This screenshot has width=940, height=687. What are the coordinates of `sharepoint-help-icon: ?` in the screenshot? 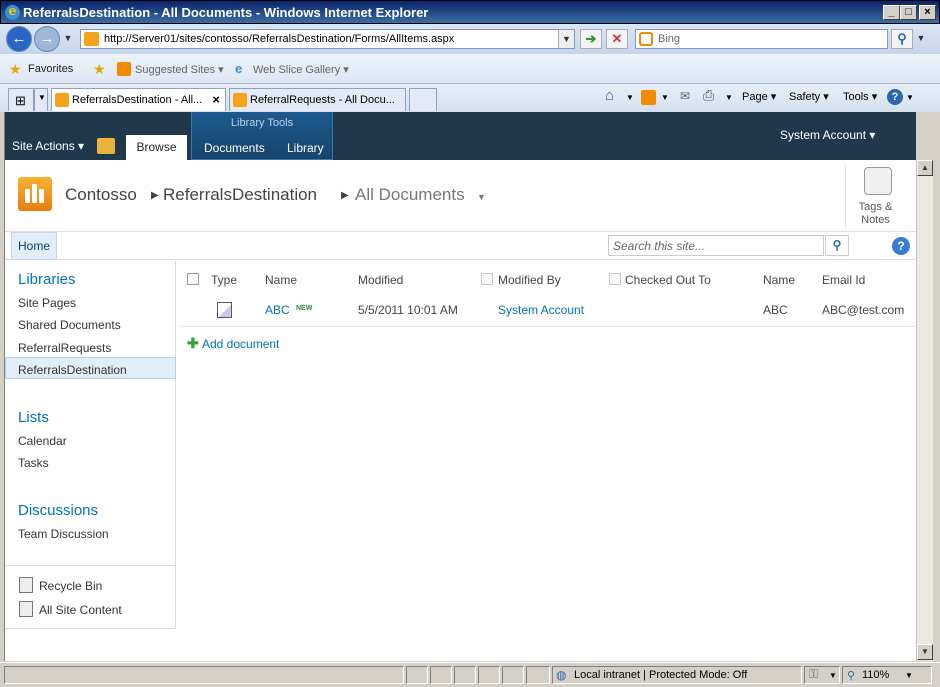 It's located at (901, 246).